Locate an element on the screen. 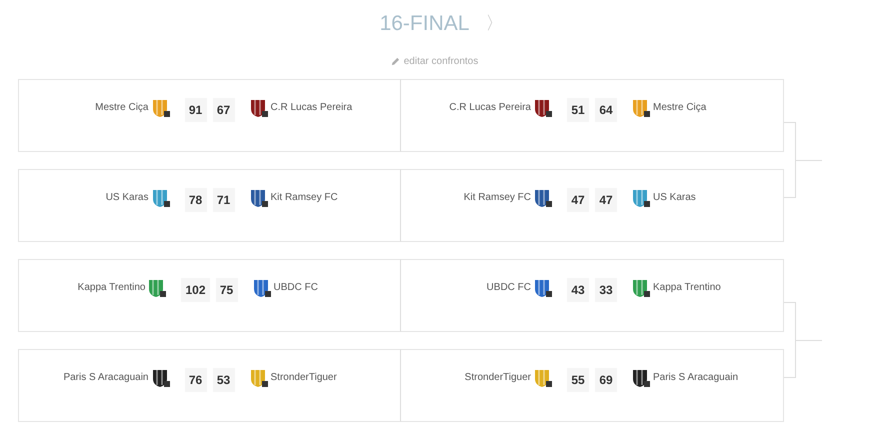 The height and width of the screenshot is (439, 869). score: 71 is located at coordinates (223, 200).